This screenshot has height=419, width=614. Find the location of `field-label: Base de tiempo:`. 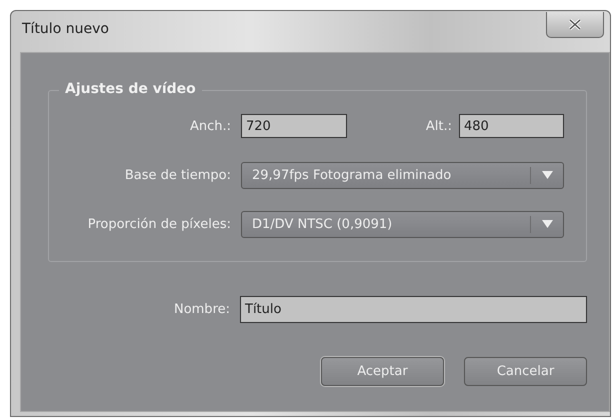

field-label: Base de tiempo: is located at coordinates (178, 175).